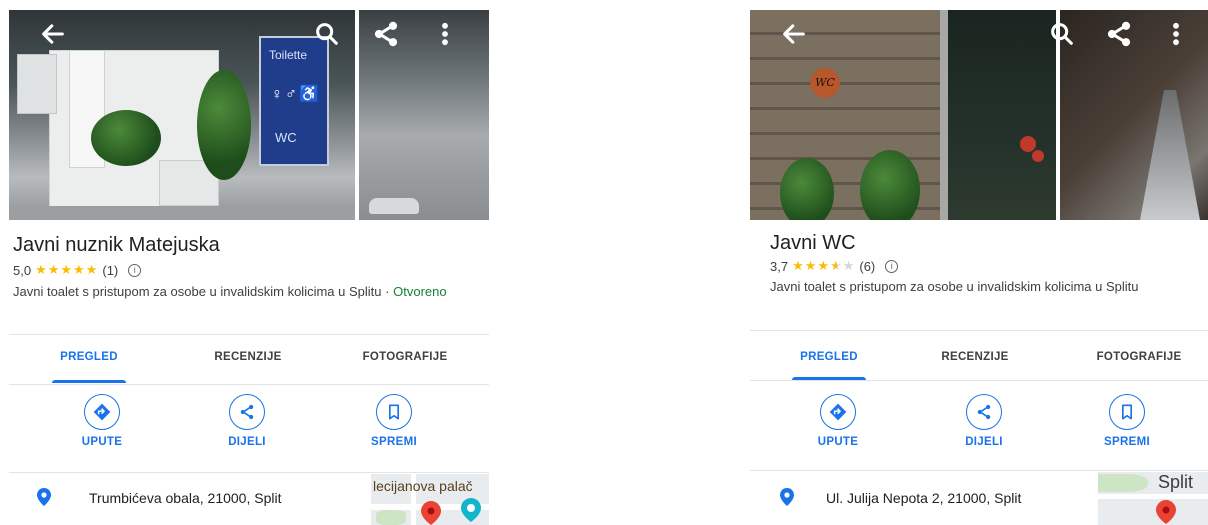 Image resolution: width=1208 pixels, height=525 pixels. I want to click on toilet-sign-figures: ♀♂♿, so click(296, 94).